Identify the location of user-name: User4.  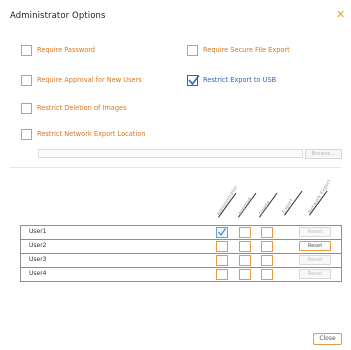
(38, 273).